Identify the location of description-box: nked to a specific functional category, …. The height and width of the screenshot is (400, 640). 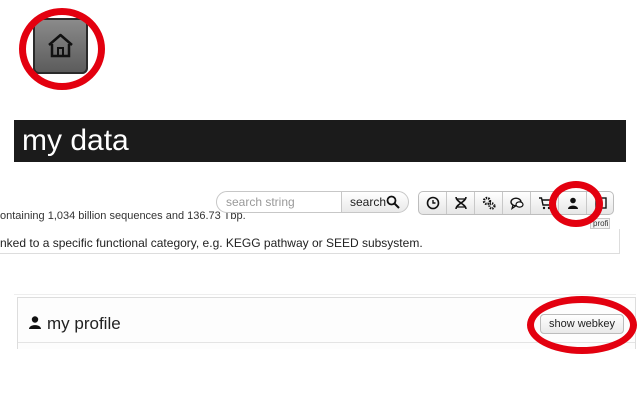
(310, 241).